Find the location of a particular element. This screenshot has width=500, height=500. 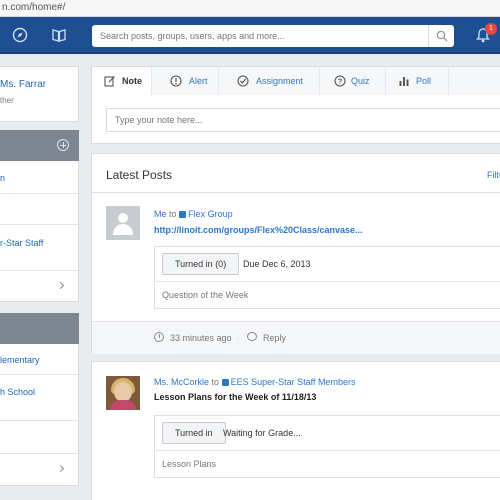

groups-section-header is located at coordinates (39, 145).